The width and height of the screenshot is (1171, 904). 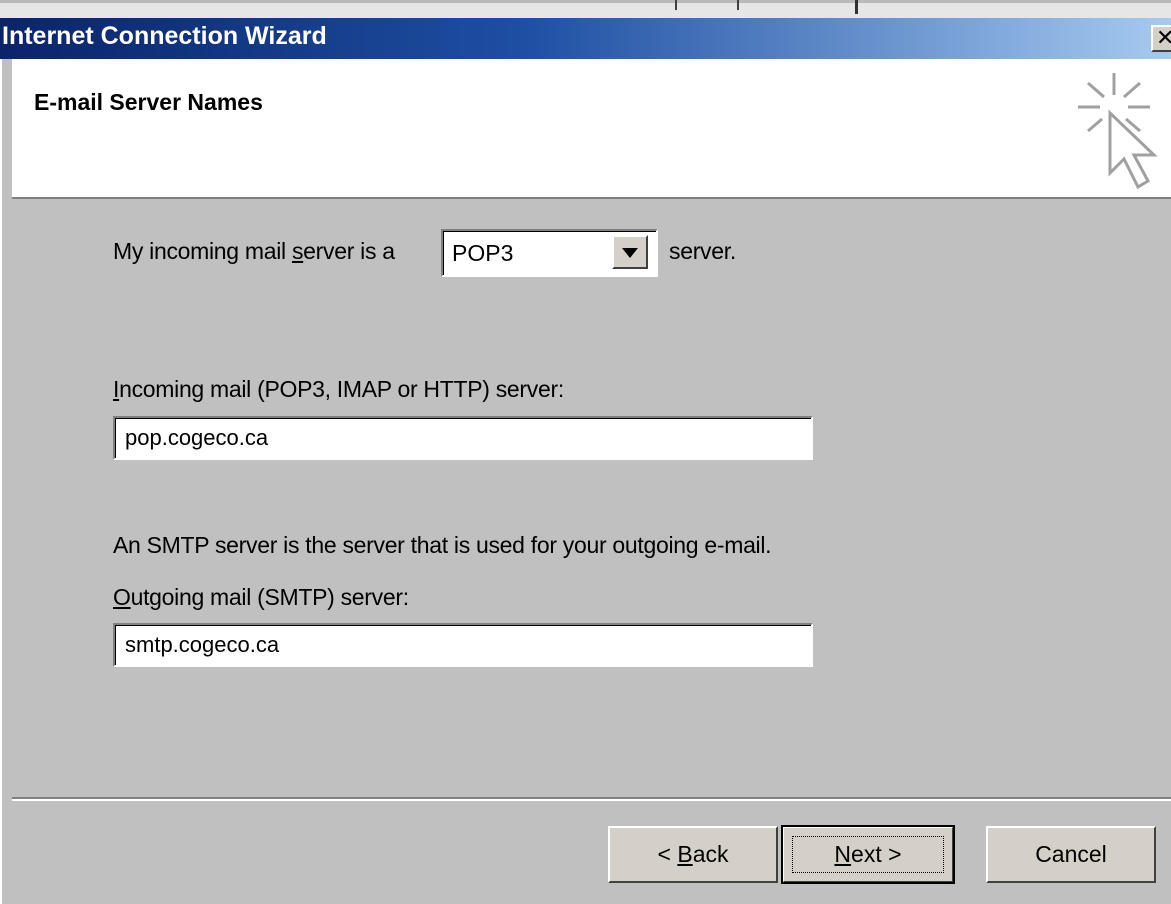 I want to click on incoming-type-suffix: server., so click(x=702, y=251).